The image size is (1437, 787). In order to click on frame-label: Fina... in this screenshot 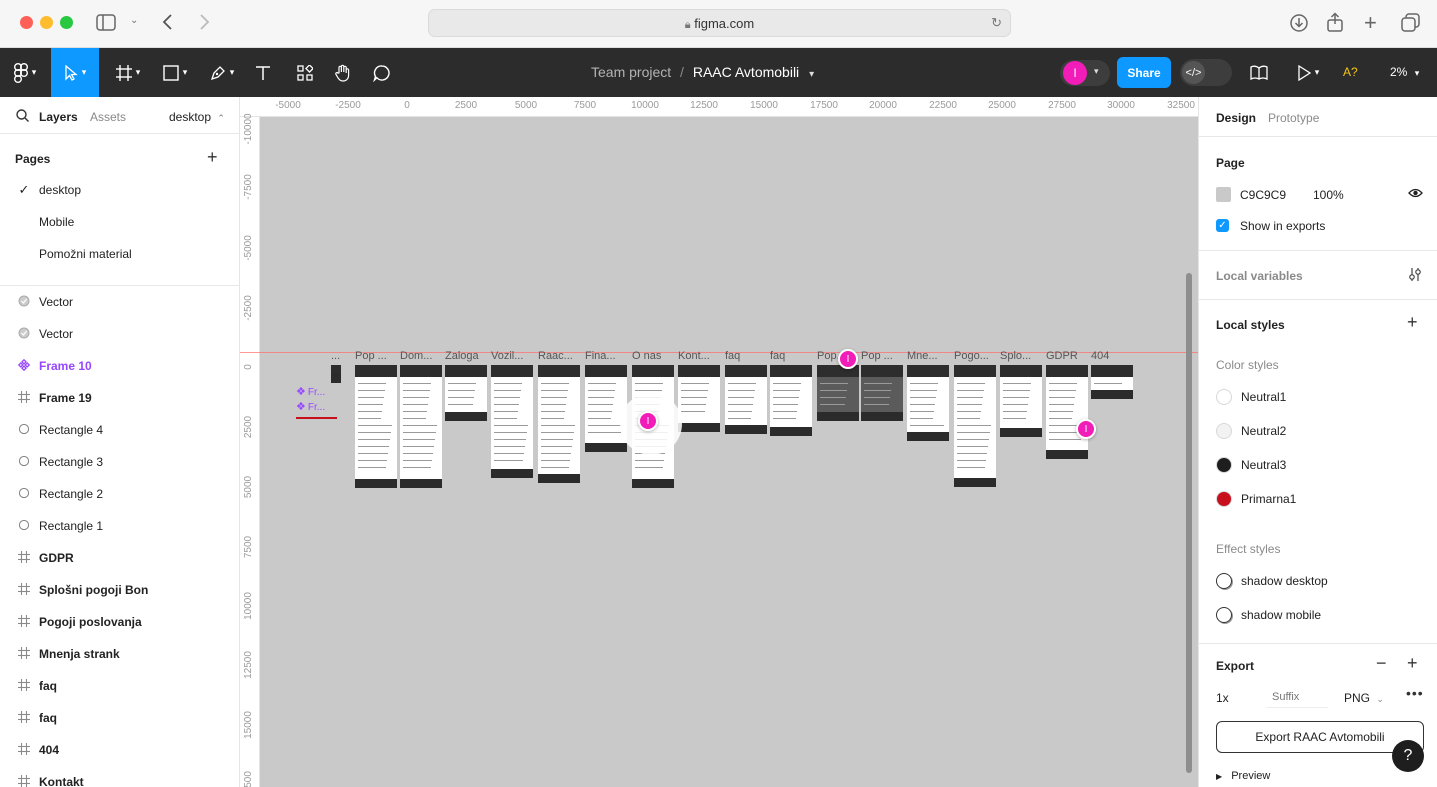, I will do `click(608, 356)`.